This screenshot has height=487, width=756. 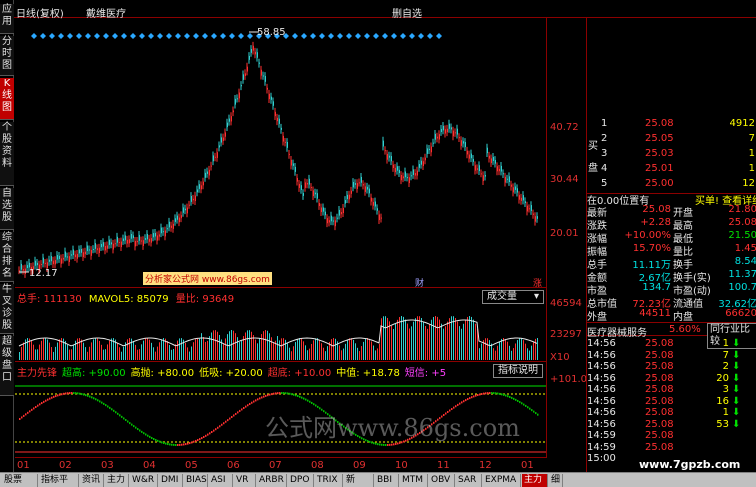 I want to click on arrow-down-icon: ⬇, so click(x=736, y=424).